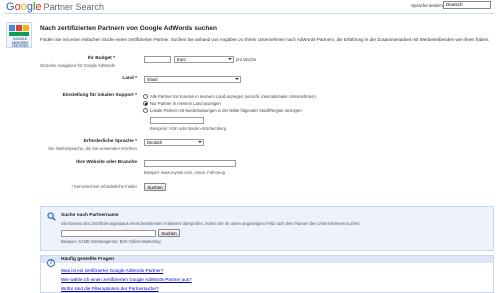 Image resolution: width=500 pixels, height=293 pixels. Describe the element at coordinates (190, 163) in the screenshot. I see `website-industry-input` at that location.